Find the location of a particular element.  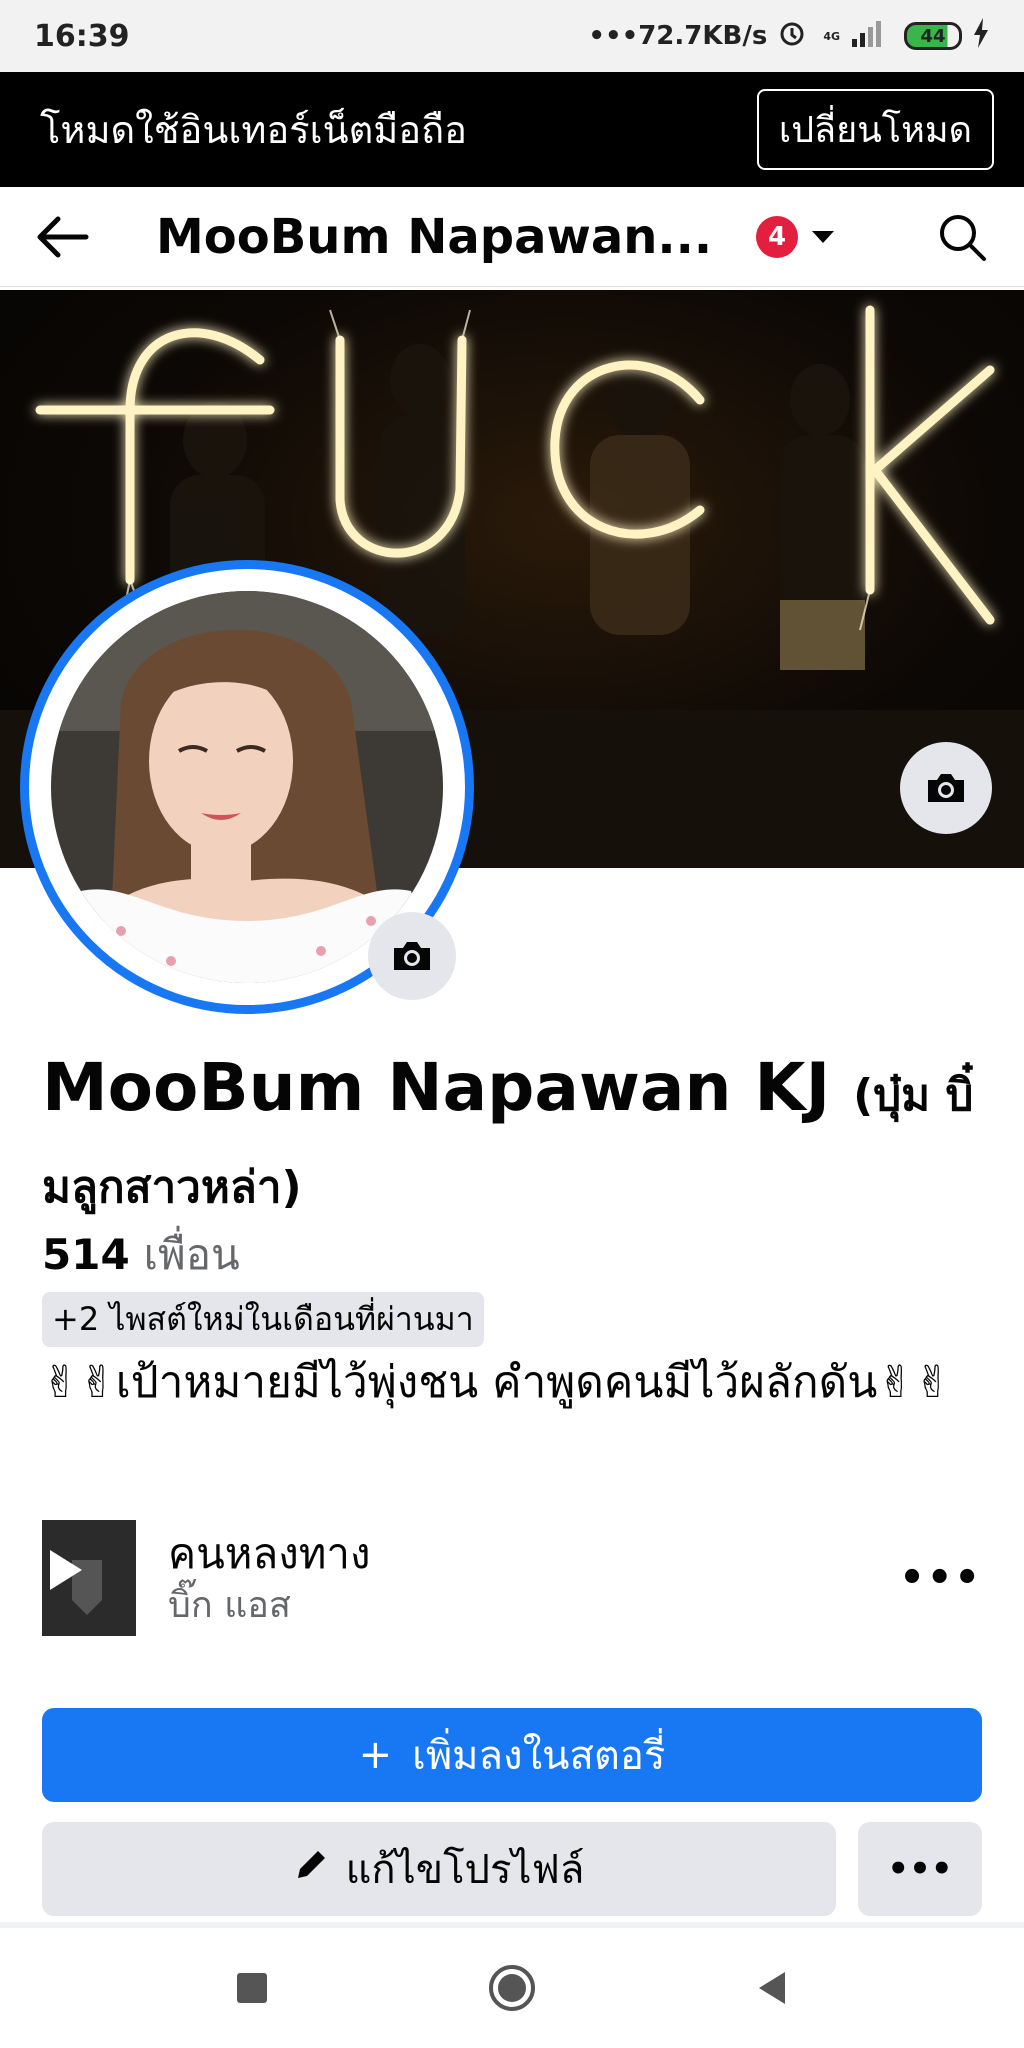

top-nav-bar: MooBum Napawan... 4 is located at coordinates (512, 237).